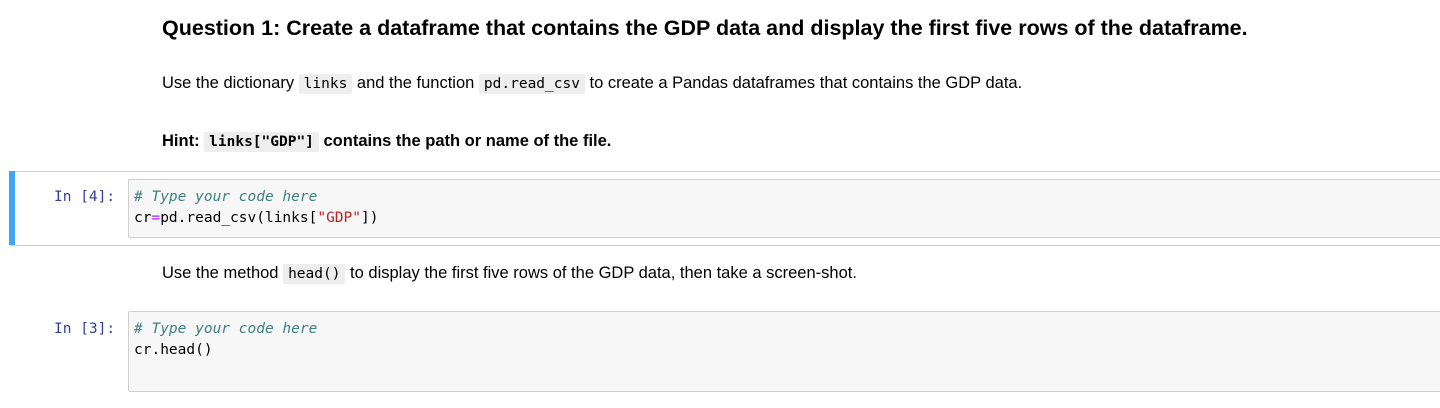 This screenshot has width=1440, height=408. Describe the element at coordinates (12, 208) in the screenshot. I see `cell-selection-indicator` at that location.